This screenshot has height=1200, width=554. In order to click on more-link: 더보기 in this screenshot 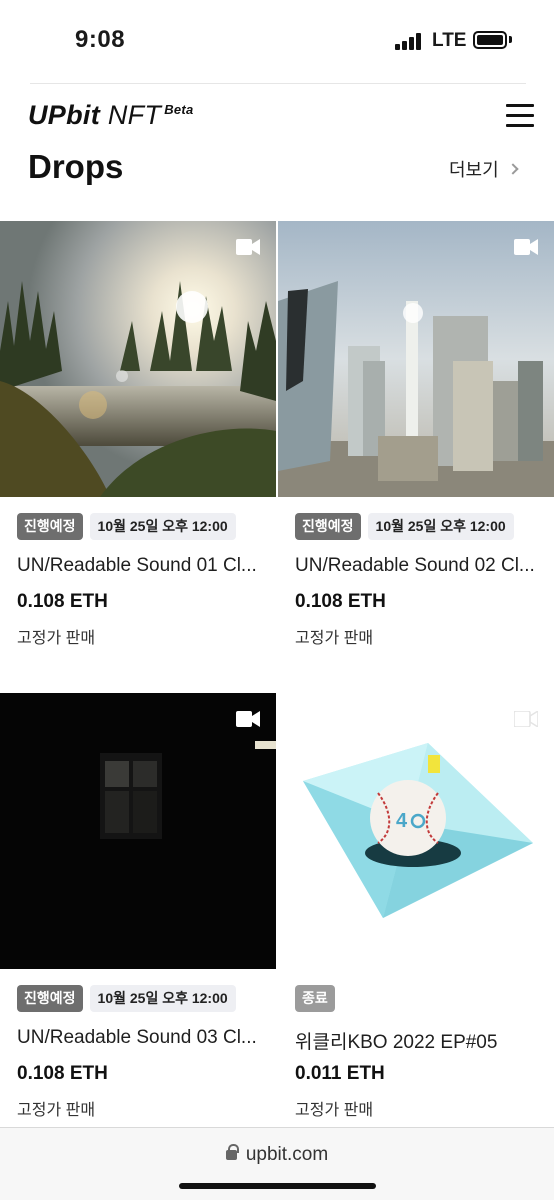, I will do `click(484, 169)`.